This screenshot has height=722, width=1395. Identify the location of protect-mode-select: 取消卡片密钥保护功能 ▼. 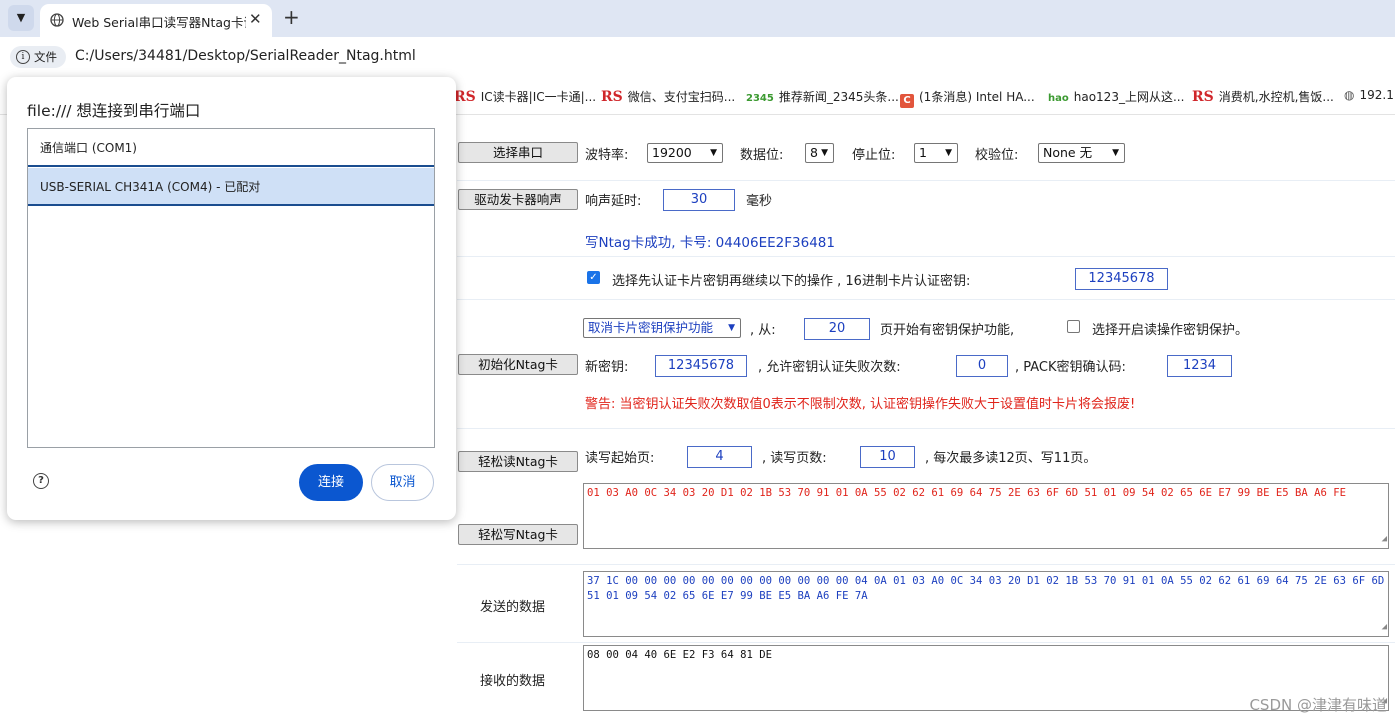
(662, 328).